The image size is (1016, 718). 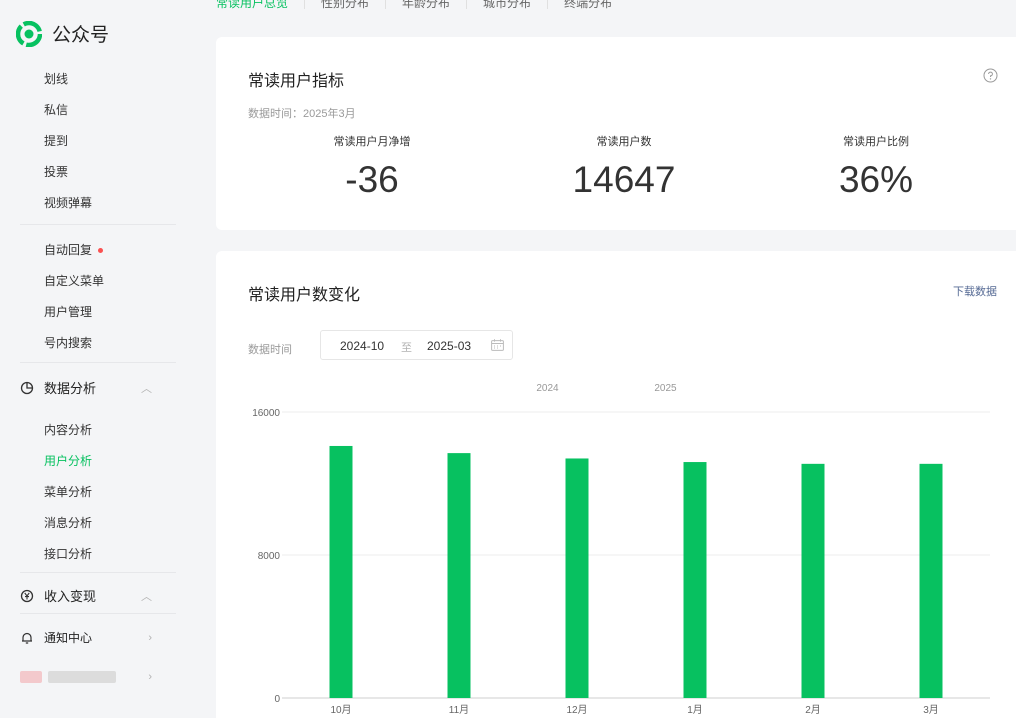 I want to click on nav-item-votes: 投票, so click(x=56, y=171).